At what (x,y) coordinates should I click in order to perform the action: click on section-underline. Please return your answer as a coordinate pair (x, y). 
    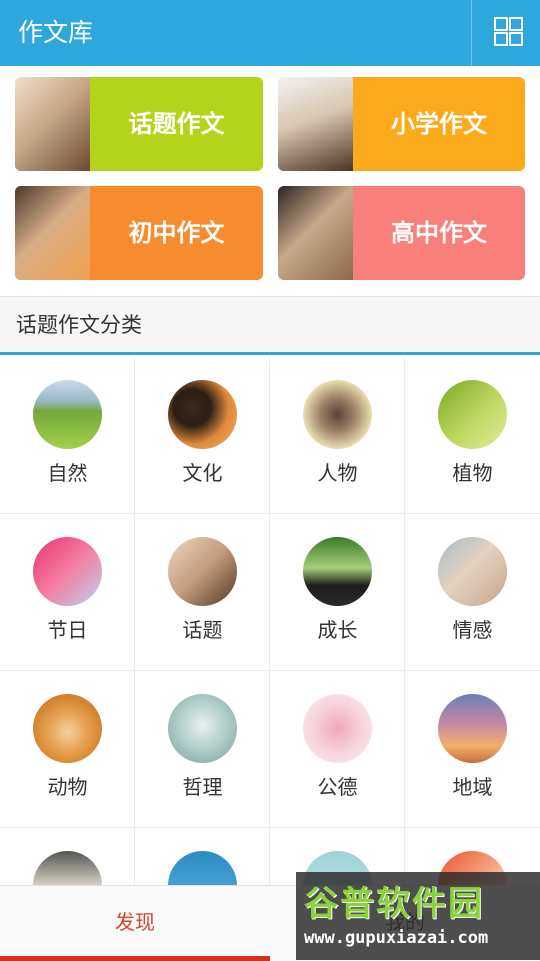
    Looking at the image, I should click on (270, 353).